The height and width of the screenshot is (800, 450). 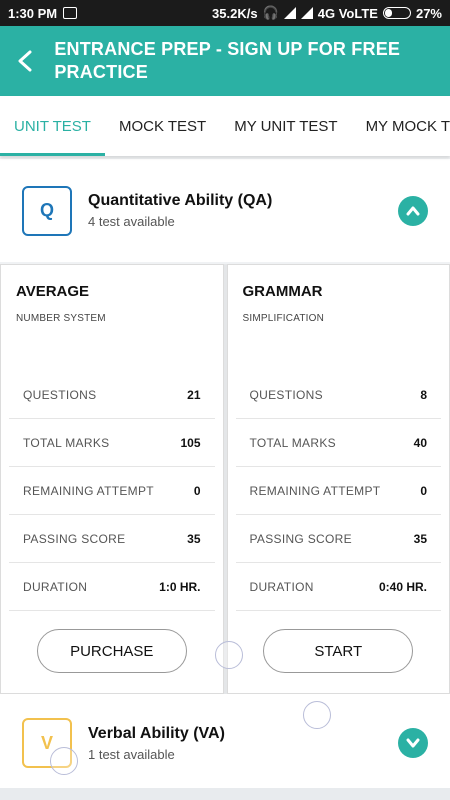 What do you see at coordinates (235, 13) in the screenshot?
I see `status-speed: 35.2K/s` at bounding box center [235, 13].